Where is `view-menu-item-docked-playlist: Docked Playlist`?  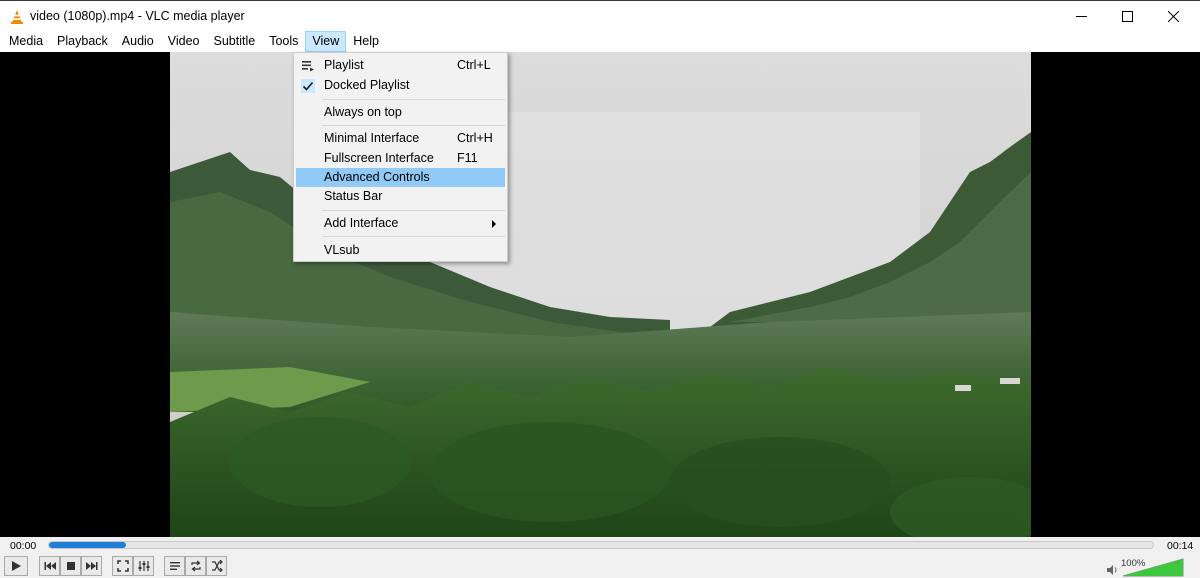 view-menu-item-docked-playlist: Docked Playlist is located at coordinates (400, 85).